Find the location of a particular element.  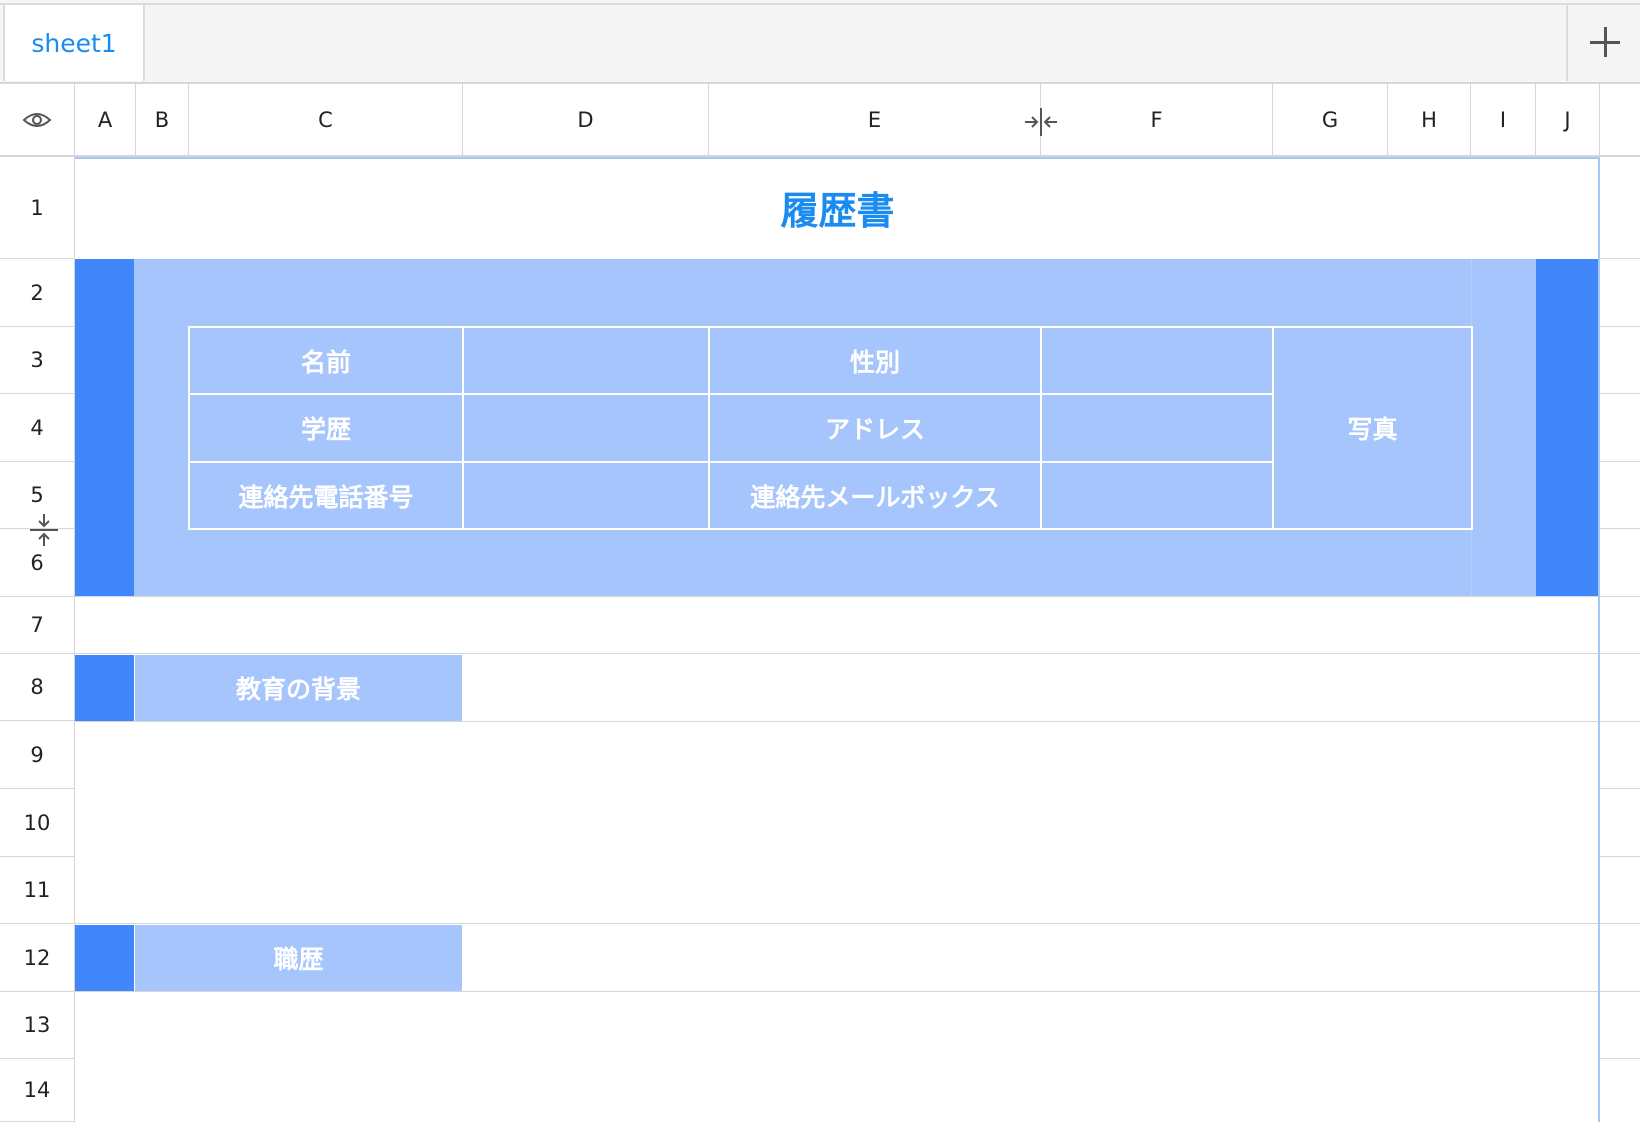

column-resize-icon is located at coordinates (1041, 122).